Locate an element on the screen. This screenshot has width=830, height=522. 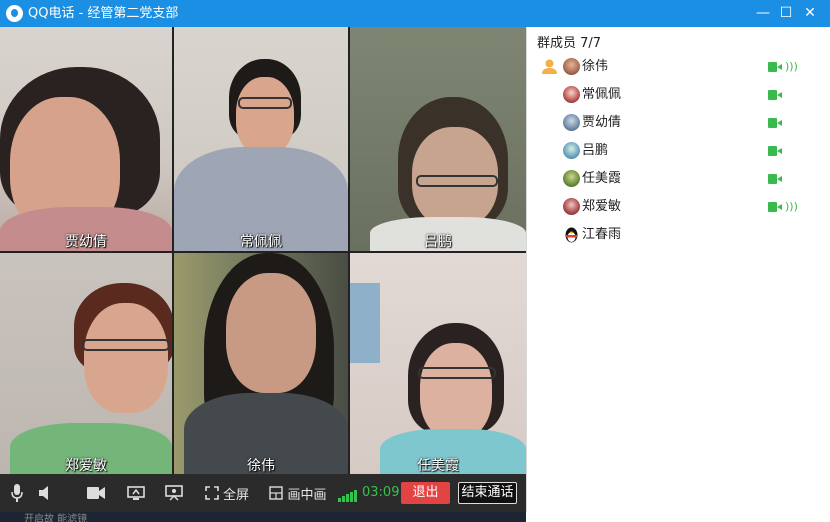
member-row: 江春雨 is located at coordinates (678, 235).